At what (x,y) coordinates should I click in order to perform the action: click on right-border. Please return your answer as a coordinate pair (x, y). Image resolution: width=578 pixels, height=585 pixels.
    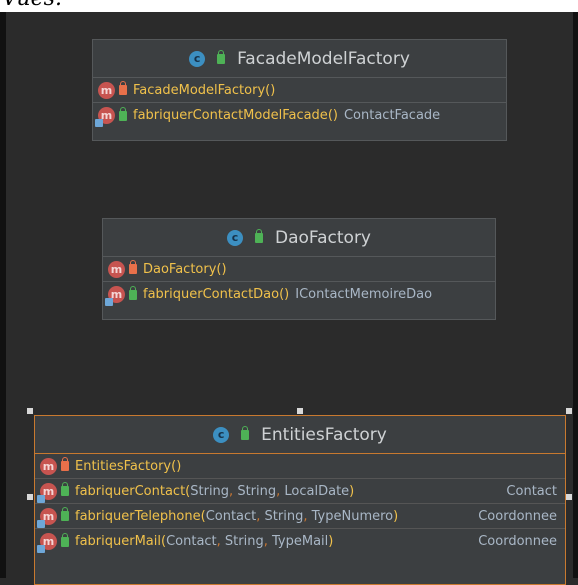
    Looking at the image, I should click on (575, 295).